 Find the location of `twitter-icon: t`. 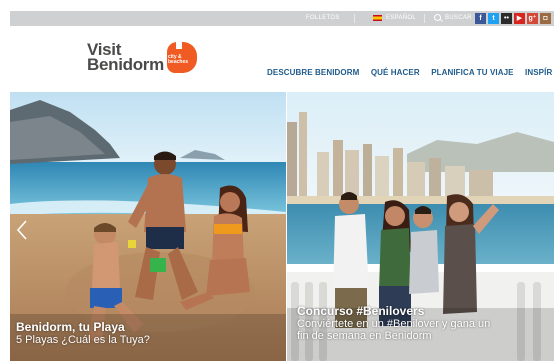

twitter-icon: t is located at coordinates (493, 18).